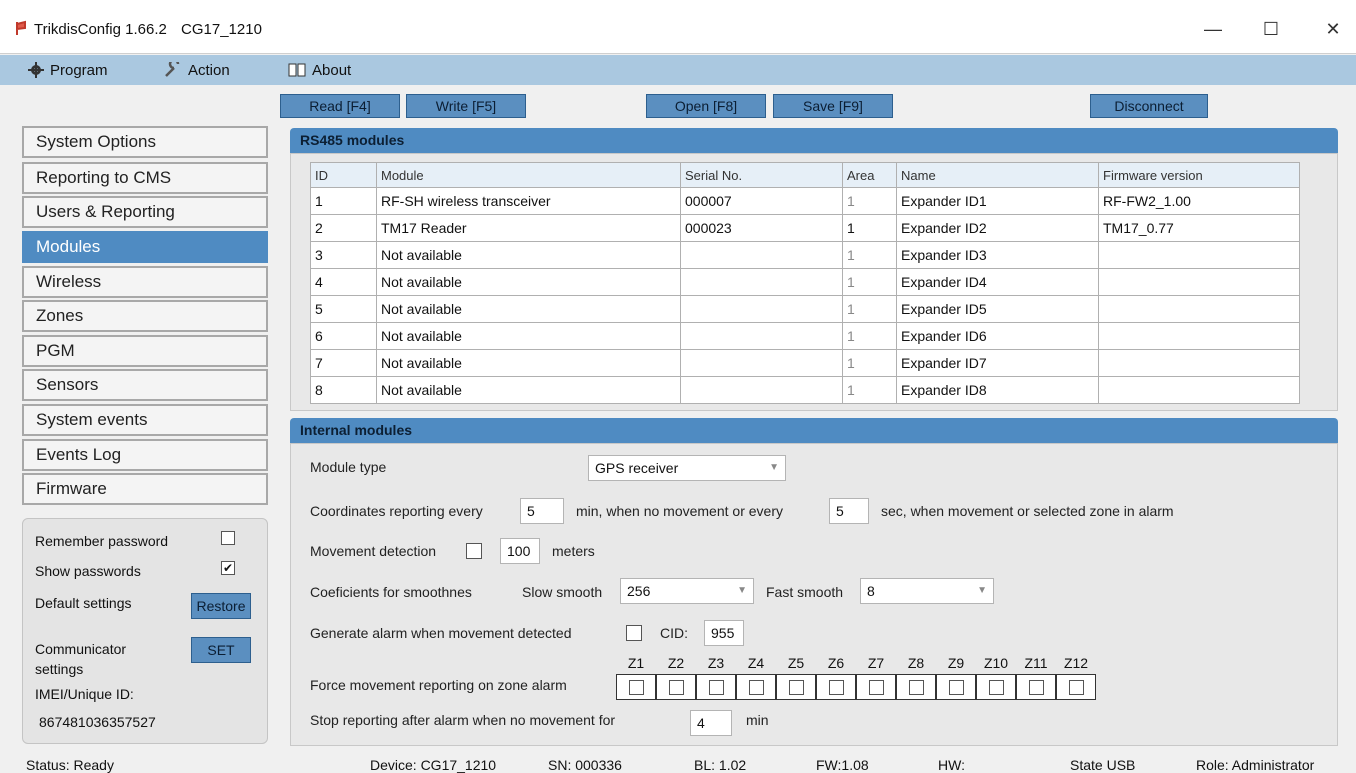  I want to click on menu-program: Program, so click(68, 70).